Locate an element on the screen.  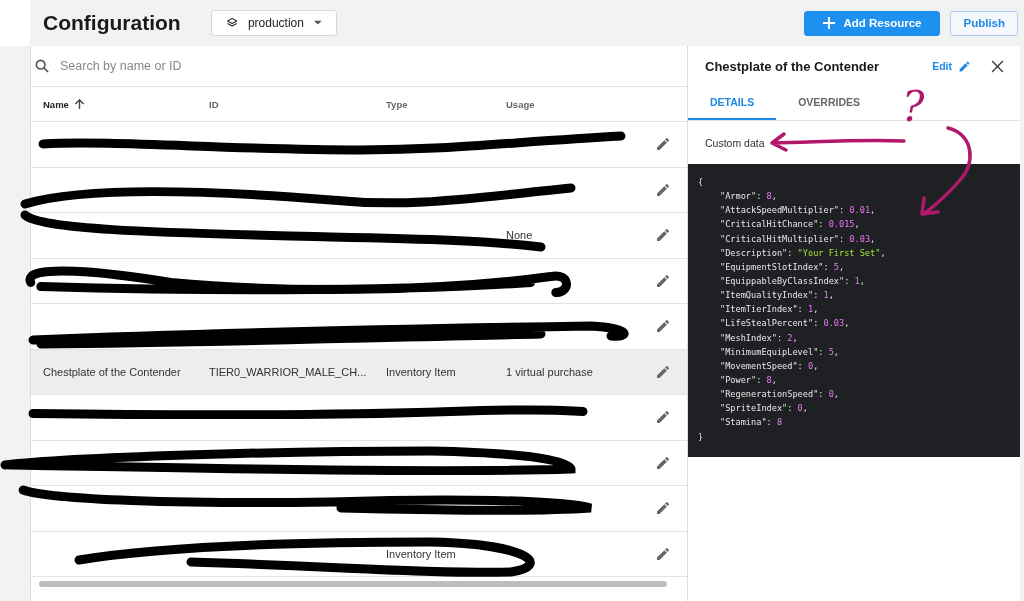
edit-button: Edit is located at coordinates (951, 66).